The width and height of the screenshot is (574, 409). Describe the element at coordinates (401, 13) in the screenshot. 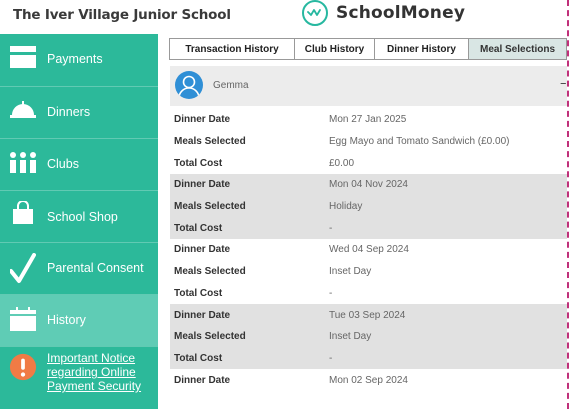

I see `brand-name: SchoolMoney` at that location.